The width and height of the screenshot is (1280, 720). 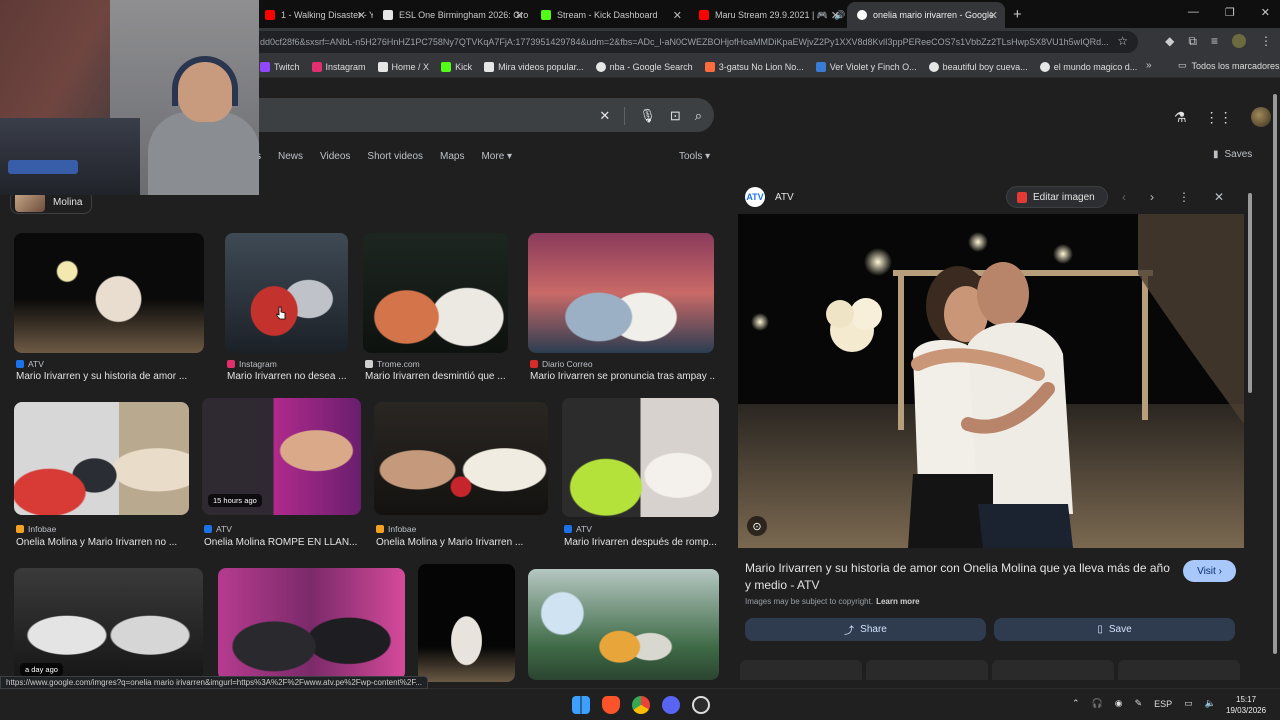 What do you see at coordinates (757, 526) in the screenshot?
I see `lens-search-icon: ⊙` at bounding box center [757, 526].